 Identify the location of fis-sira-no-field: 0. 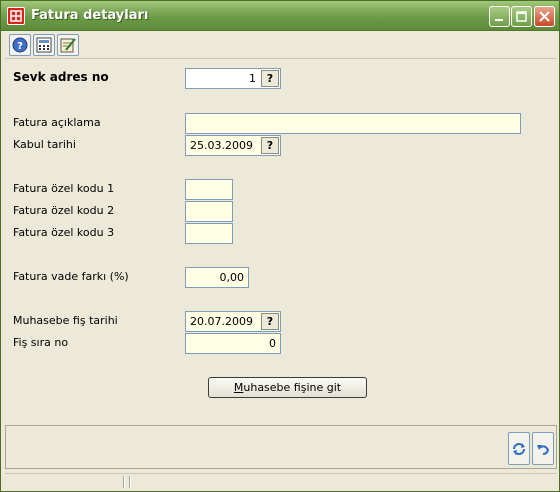
(233, 343).